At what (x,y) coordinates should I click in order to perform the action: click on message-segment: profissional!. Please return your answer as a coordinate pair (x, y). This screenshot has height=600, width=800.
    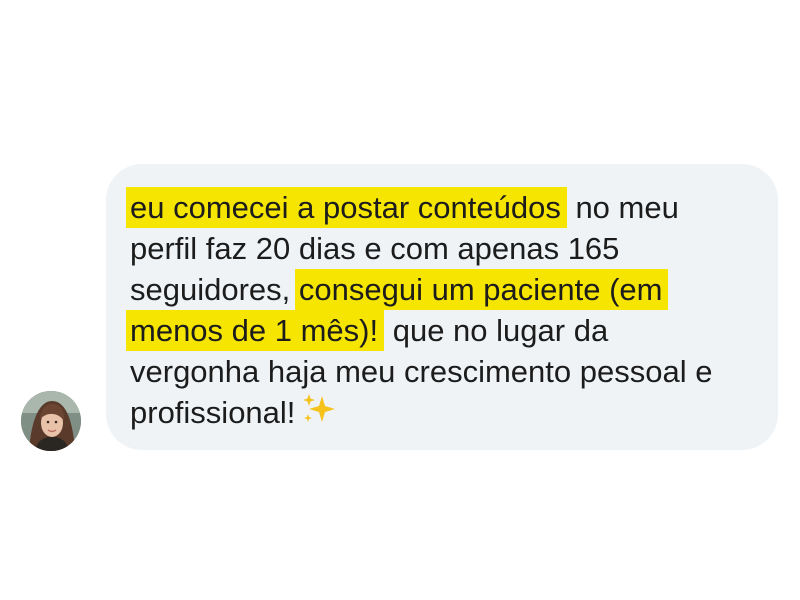
    Looking at the image, I should click on (213, 412).